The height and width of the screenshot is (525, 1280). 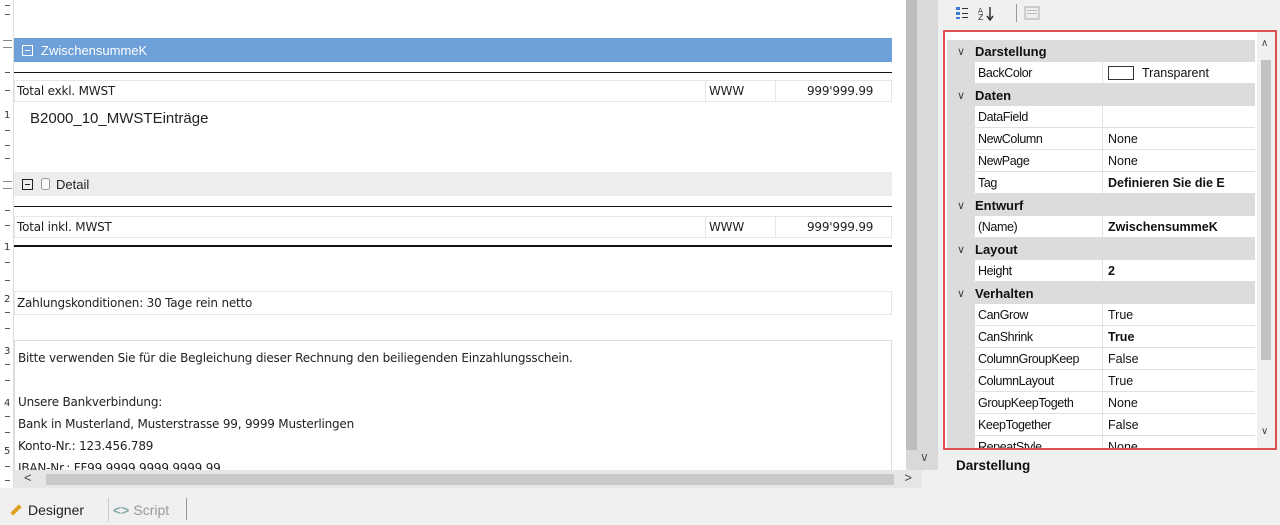 What do you see at coordinates (7, 115) in the screenshot?
I see `ruler-number: 1` at bounding box center [7, 115].